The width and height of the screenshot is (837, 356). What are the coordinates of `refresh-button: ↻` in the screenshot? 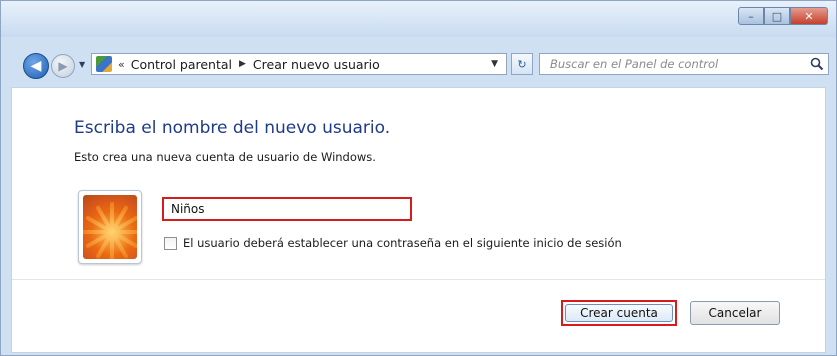 It's located at (522, 64).